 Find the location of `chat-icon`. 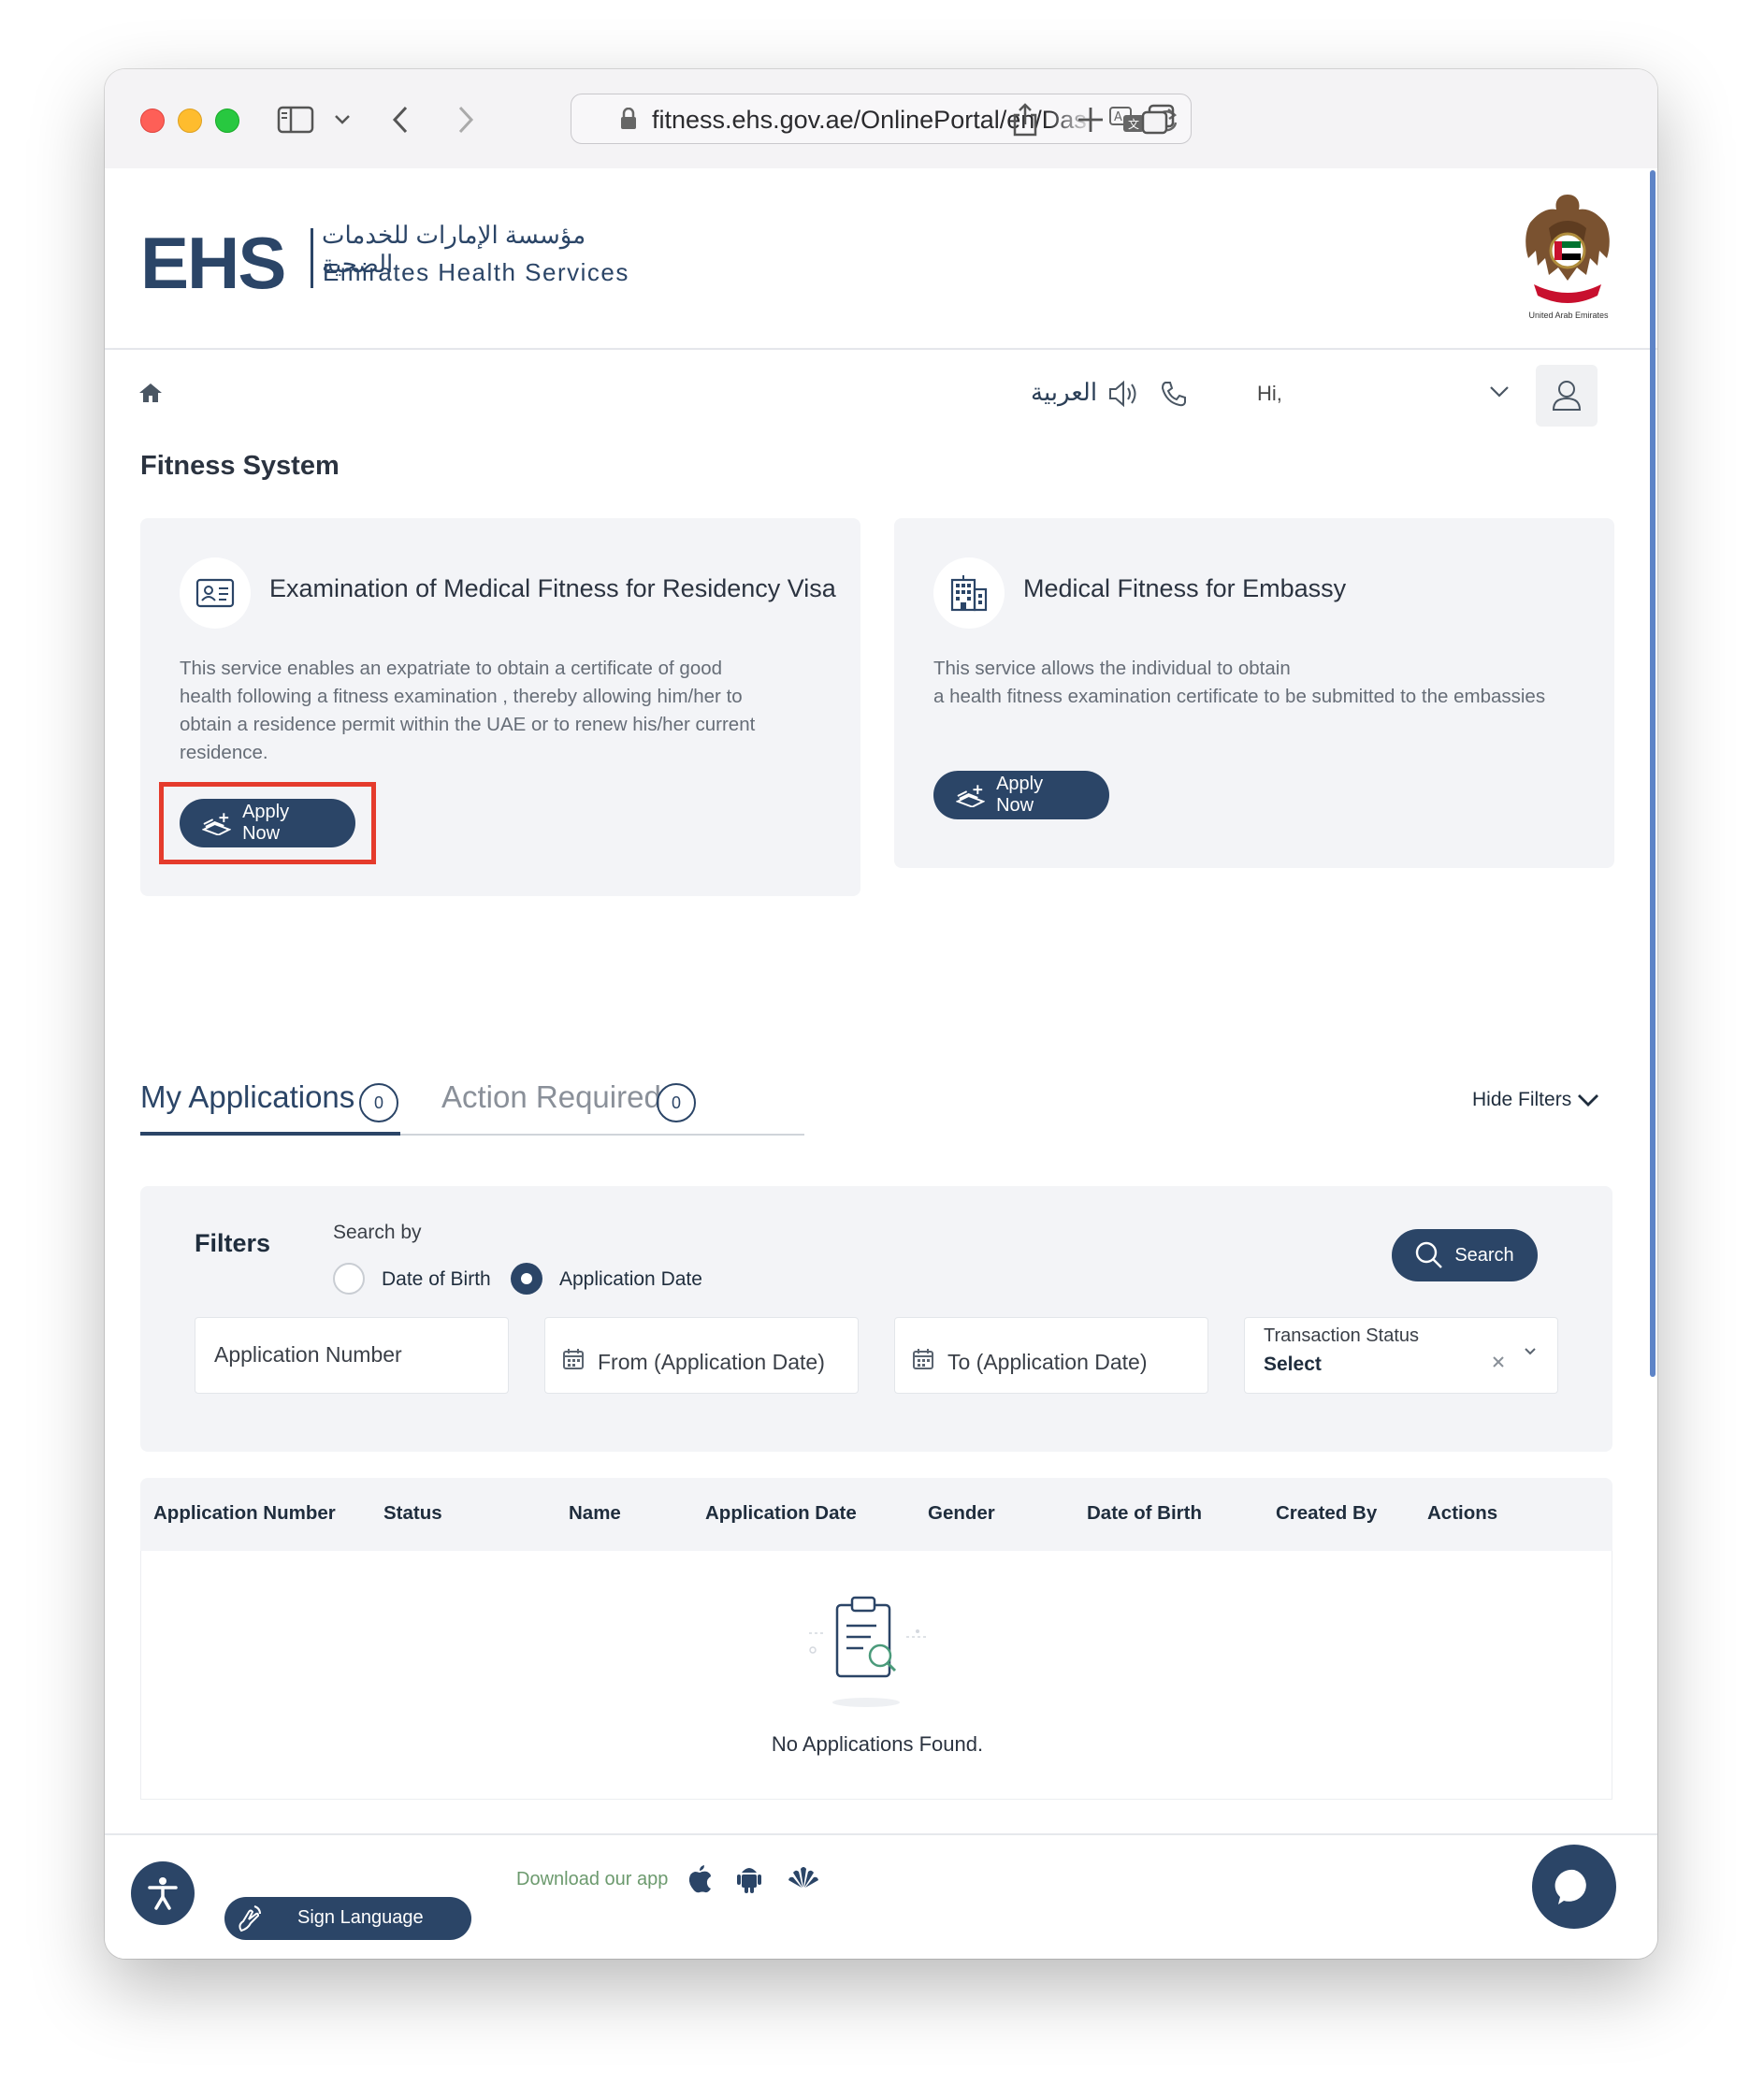

chat-icon is located at coordinates (1570, 1887).